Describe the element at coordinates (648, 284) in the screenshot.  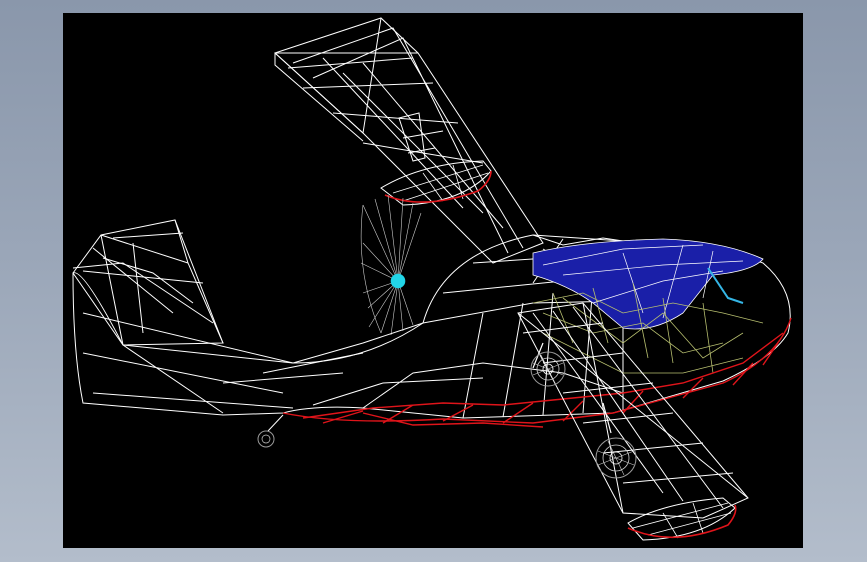
I see `canopy` at that location.